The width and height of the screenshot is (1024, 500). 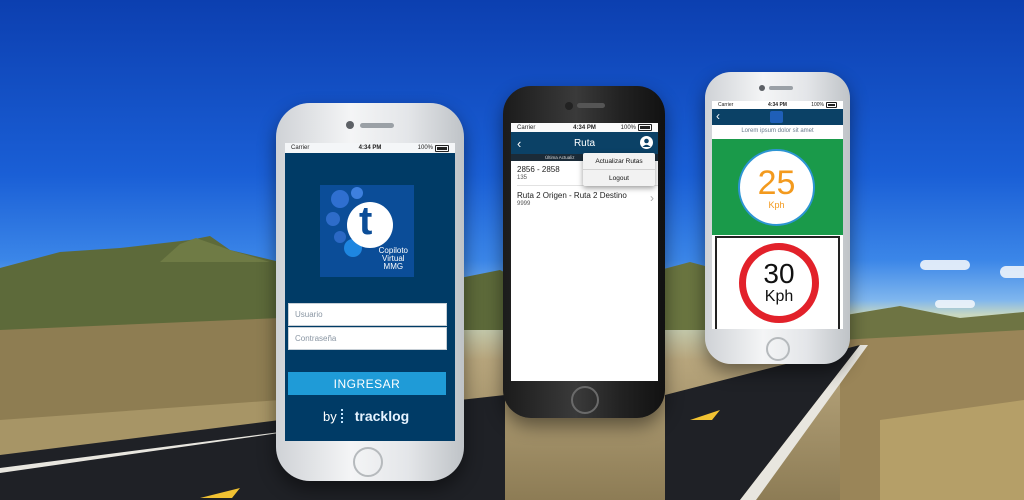 I want to click on nav-bar: ‹, so click(x=777, y=117).